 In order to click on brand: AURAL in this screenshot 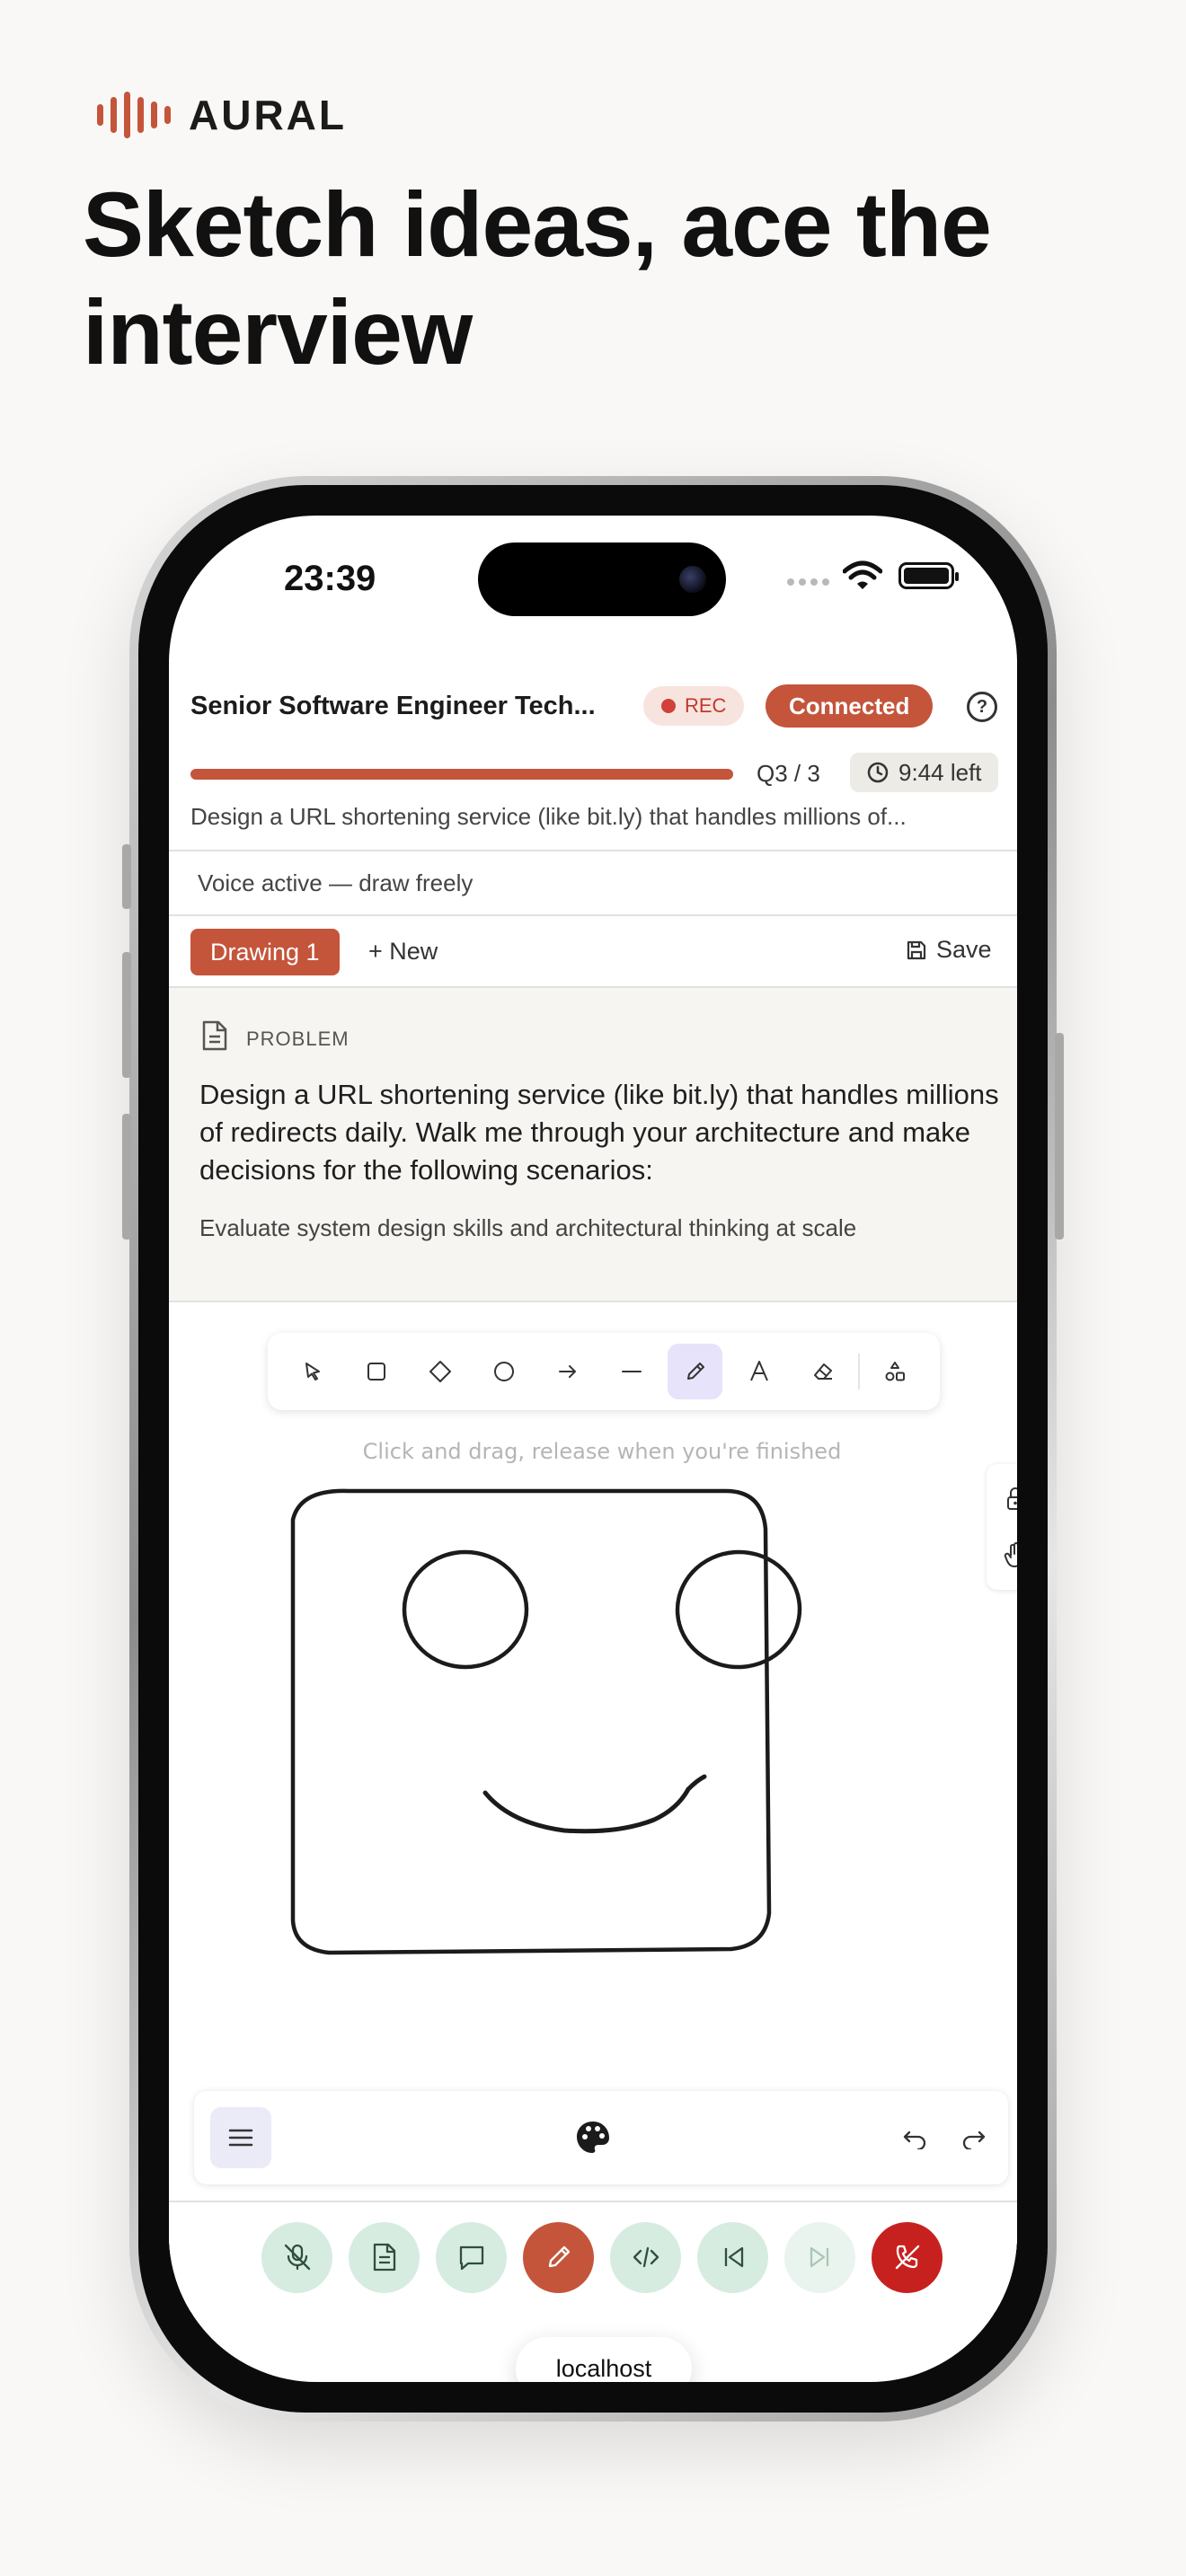, I will do `click(222, 115)`.